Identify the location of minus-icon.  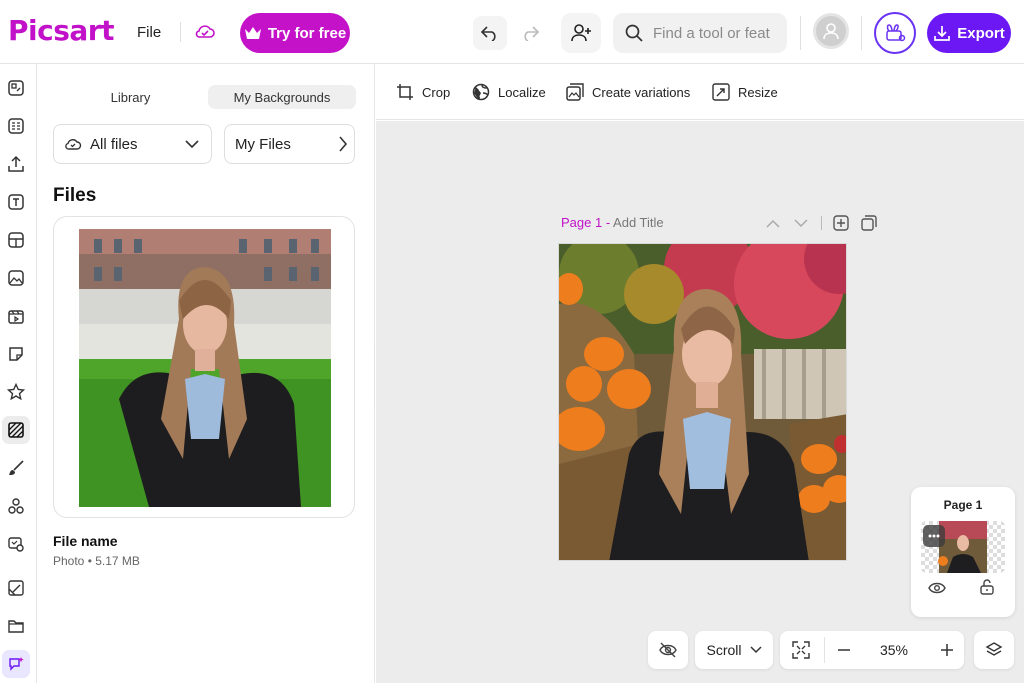
(844, 650).